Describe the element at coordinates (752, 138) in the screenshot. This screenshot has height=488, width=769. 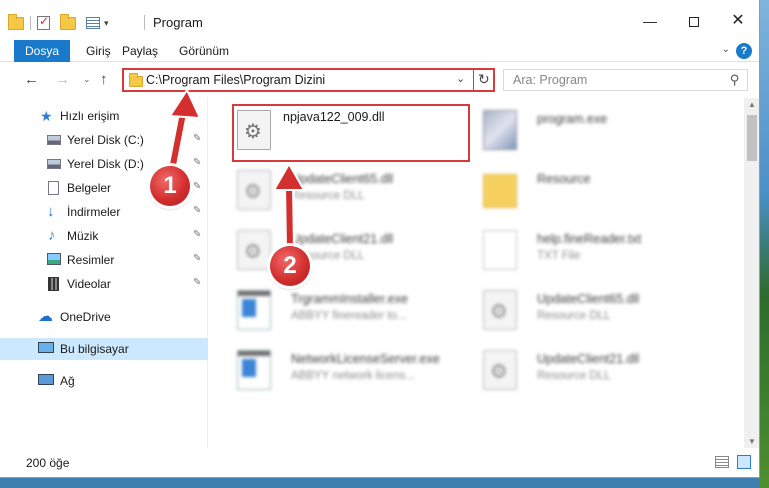
I see `scrollbar-thumb` at that location.